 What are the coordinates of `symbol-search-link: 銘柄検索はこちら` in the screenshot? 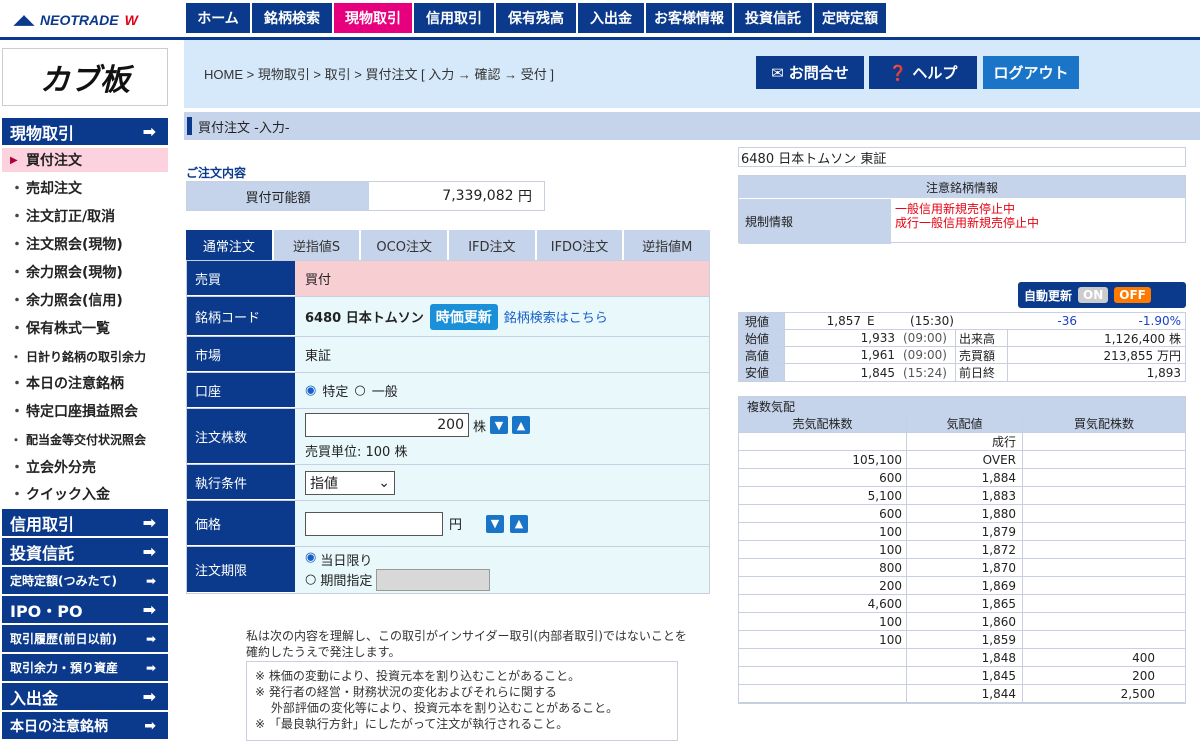 It's located at (556, 316).